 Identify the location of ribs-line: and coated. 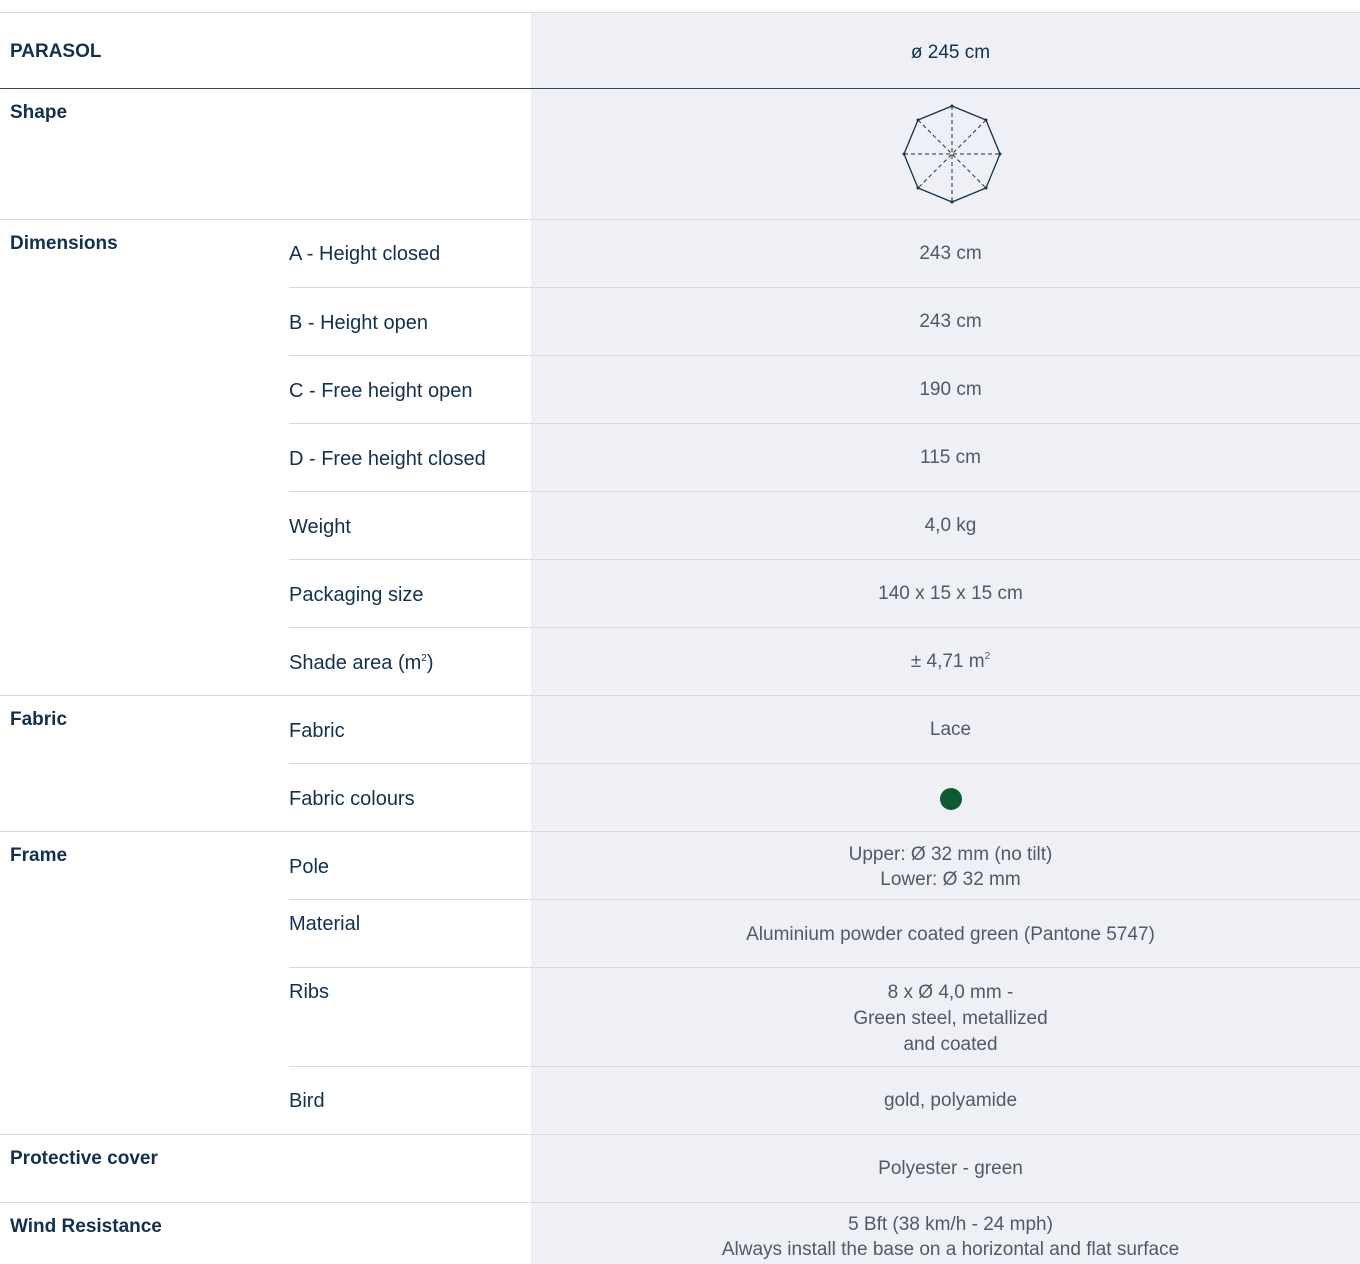
(950, 1044).